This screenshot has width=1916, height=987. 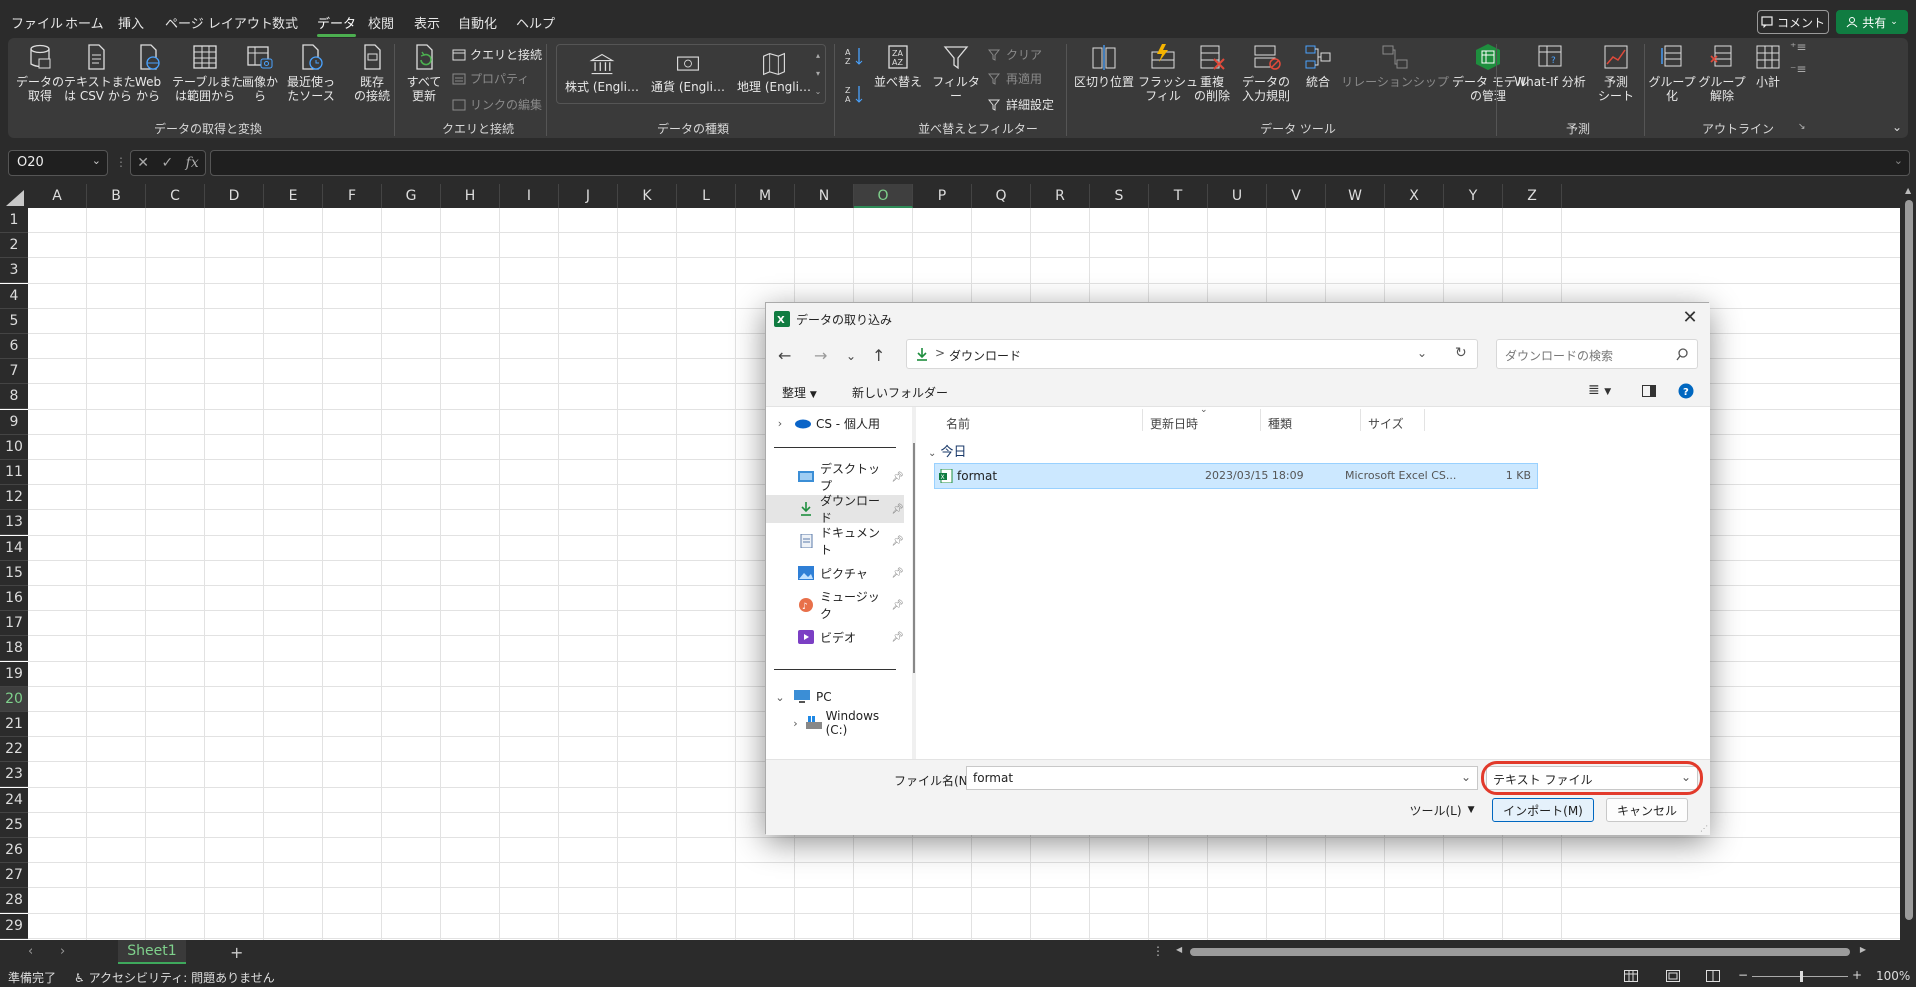 I want to click on forecast-sheet-button: 予測 シート, so click(x=1616, y=72).